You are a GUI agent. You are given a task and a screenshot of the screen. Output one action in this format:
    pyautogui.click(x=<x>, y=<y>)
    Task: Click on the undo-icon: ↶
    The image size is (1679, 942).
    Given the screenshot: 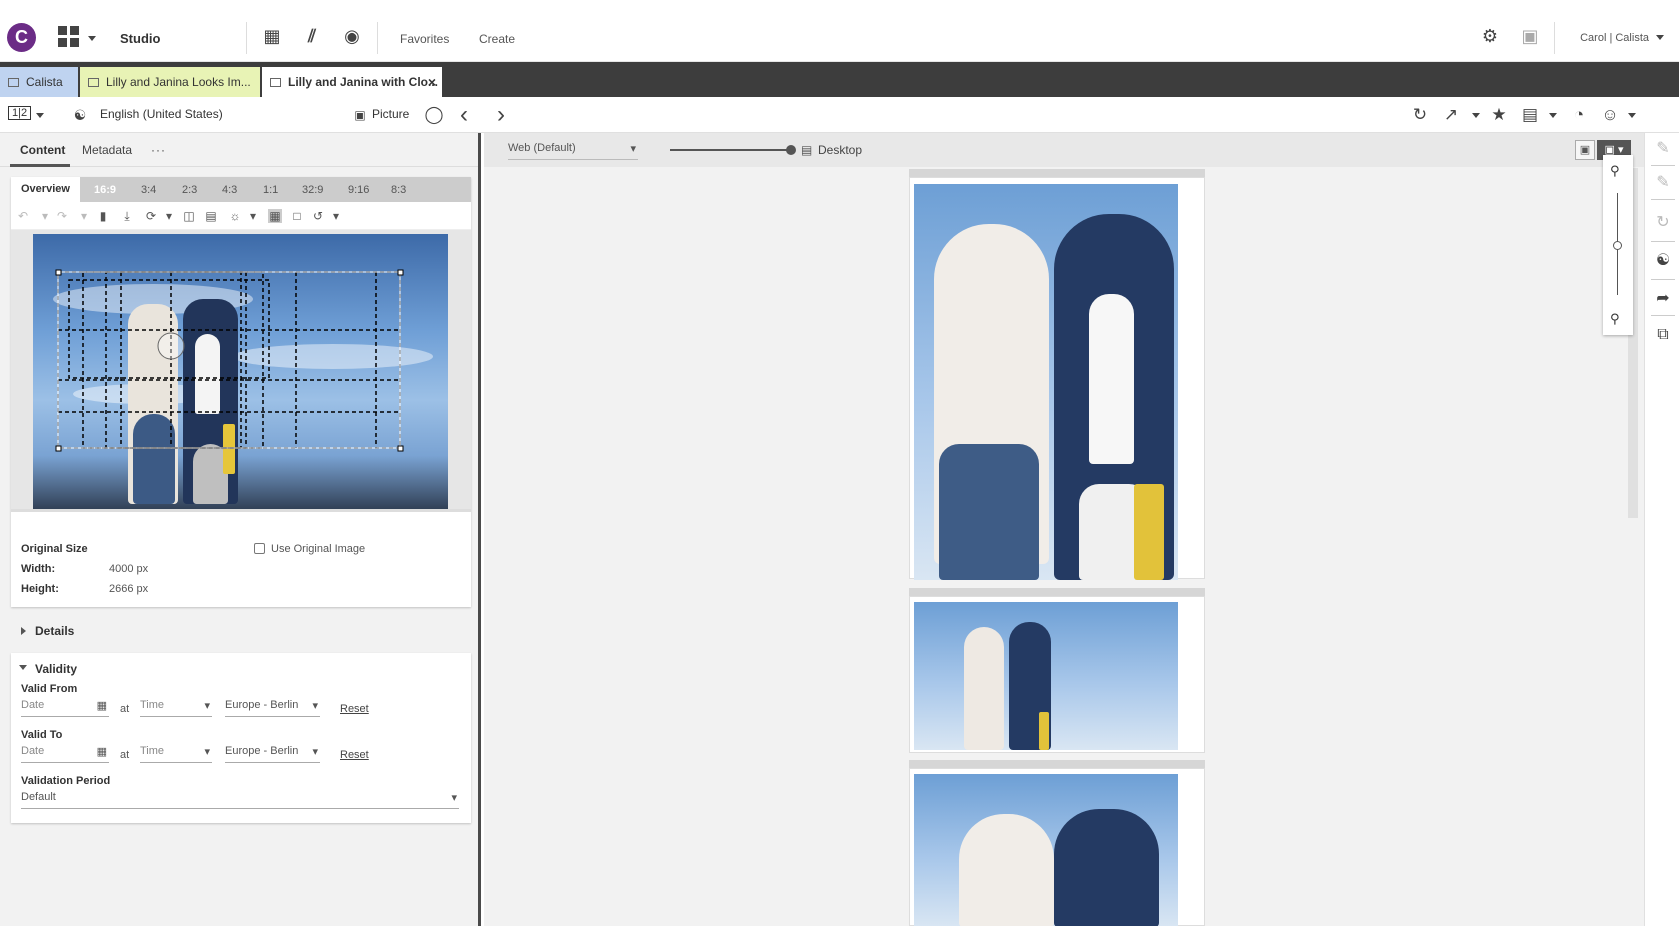 What is the action you would take?
    pyautogui.click(x=23, y=216)
    